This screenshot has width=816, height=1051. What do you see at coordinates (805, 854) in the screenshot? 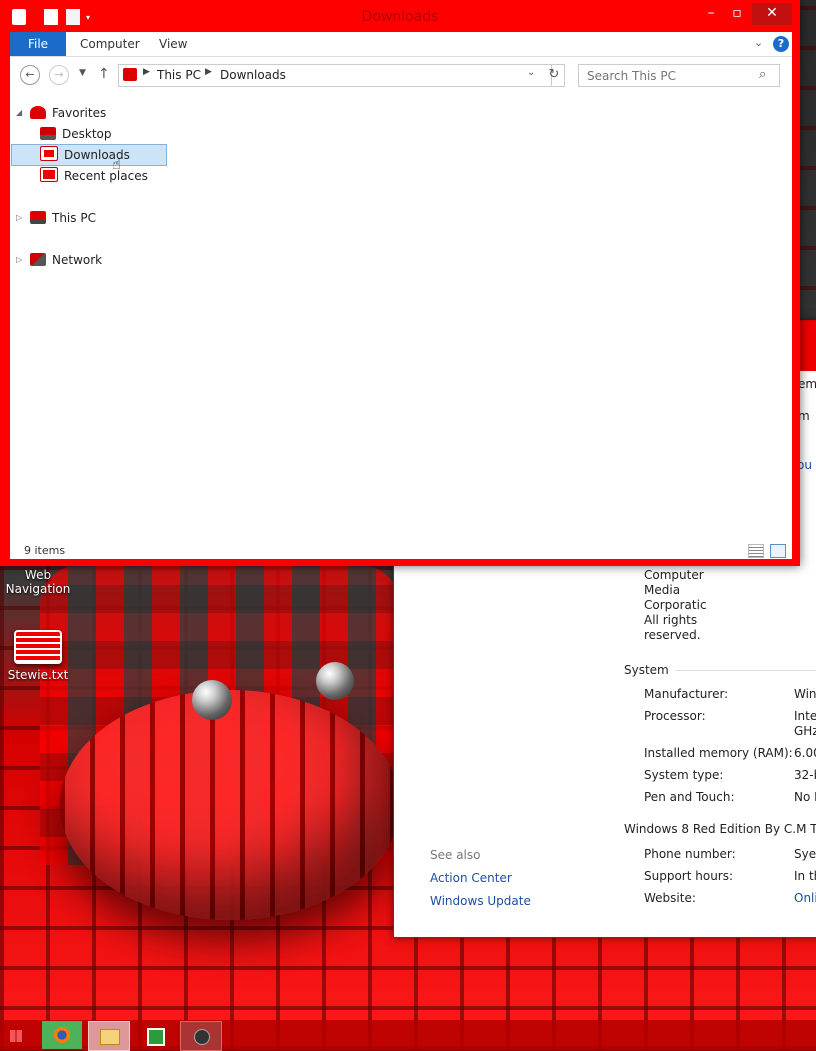
I see `row-value: Syed` at bounding box center [805, 854].